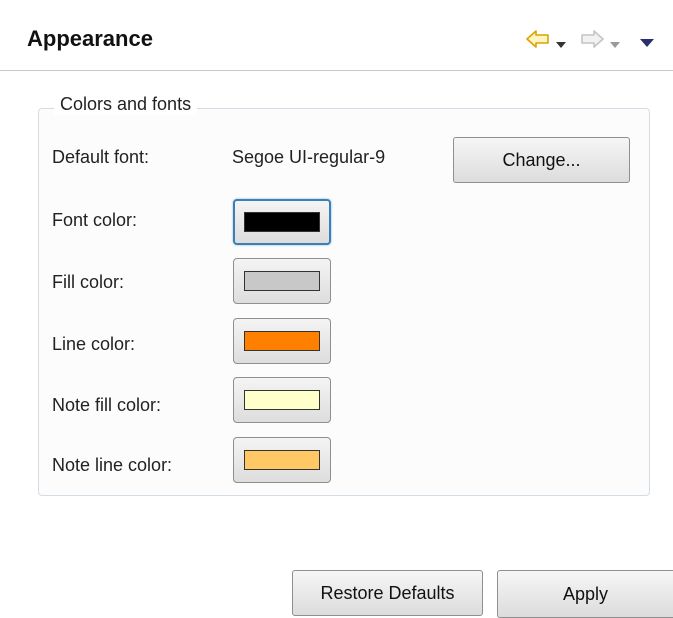 The image size is (673, 618). I want to click on line-color-label: Line color:, so click(94, 344).